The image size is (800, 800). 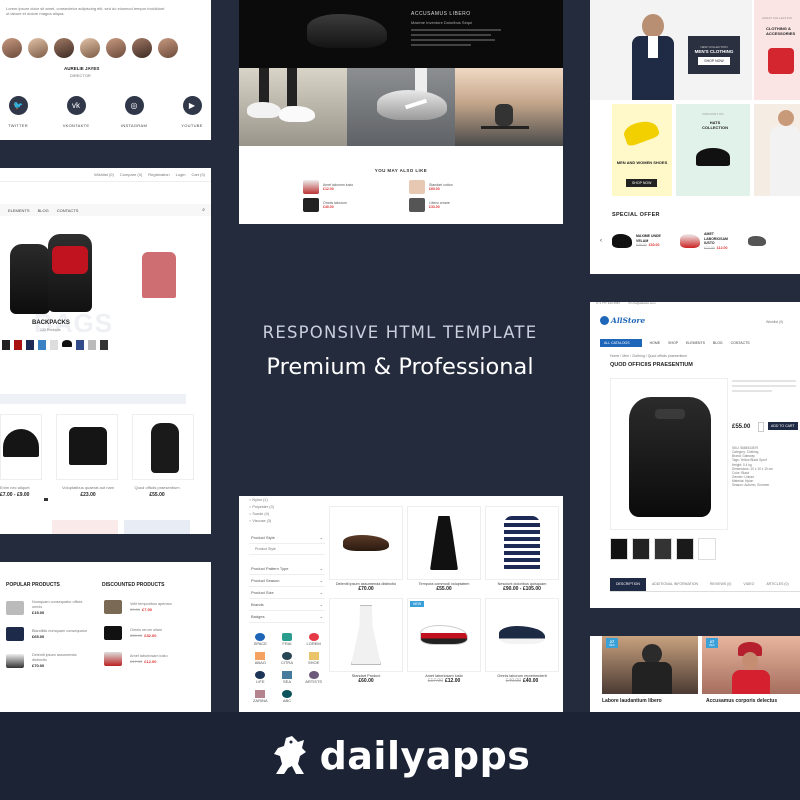 I want to click on tshirt-image, so click(x=159, y=275).